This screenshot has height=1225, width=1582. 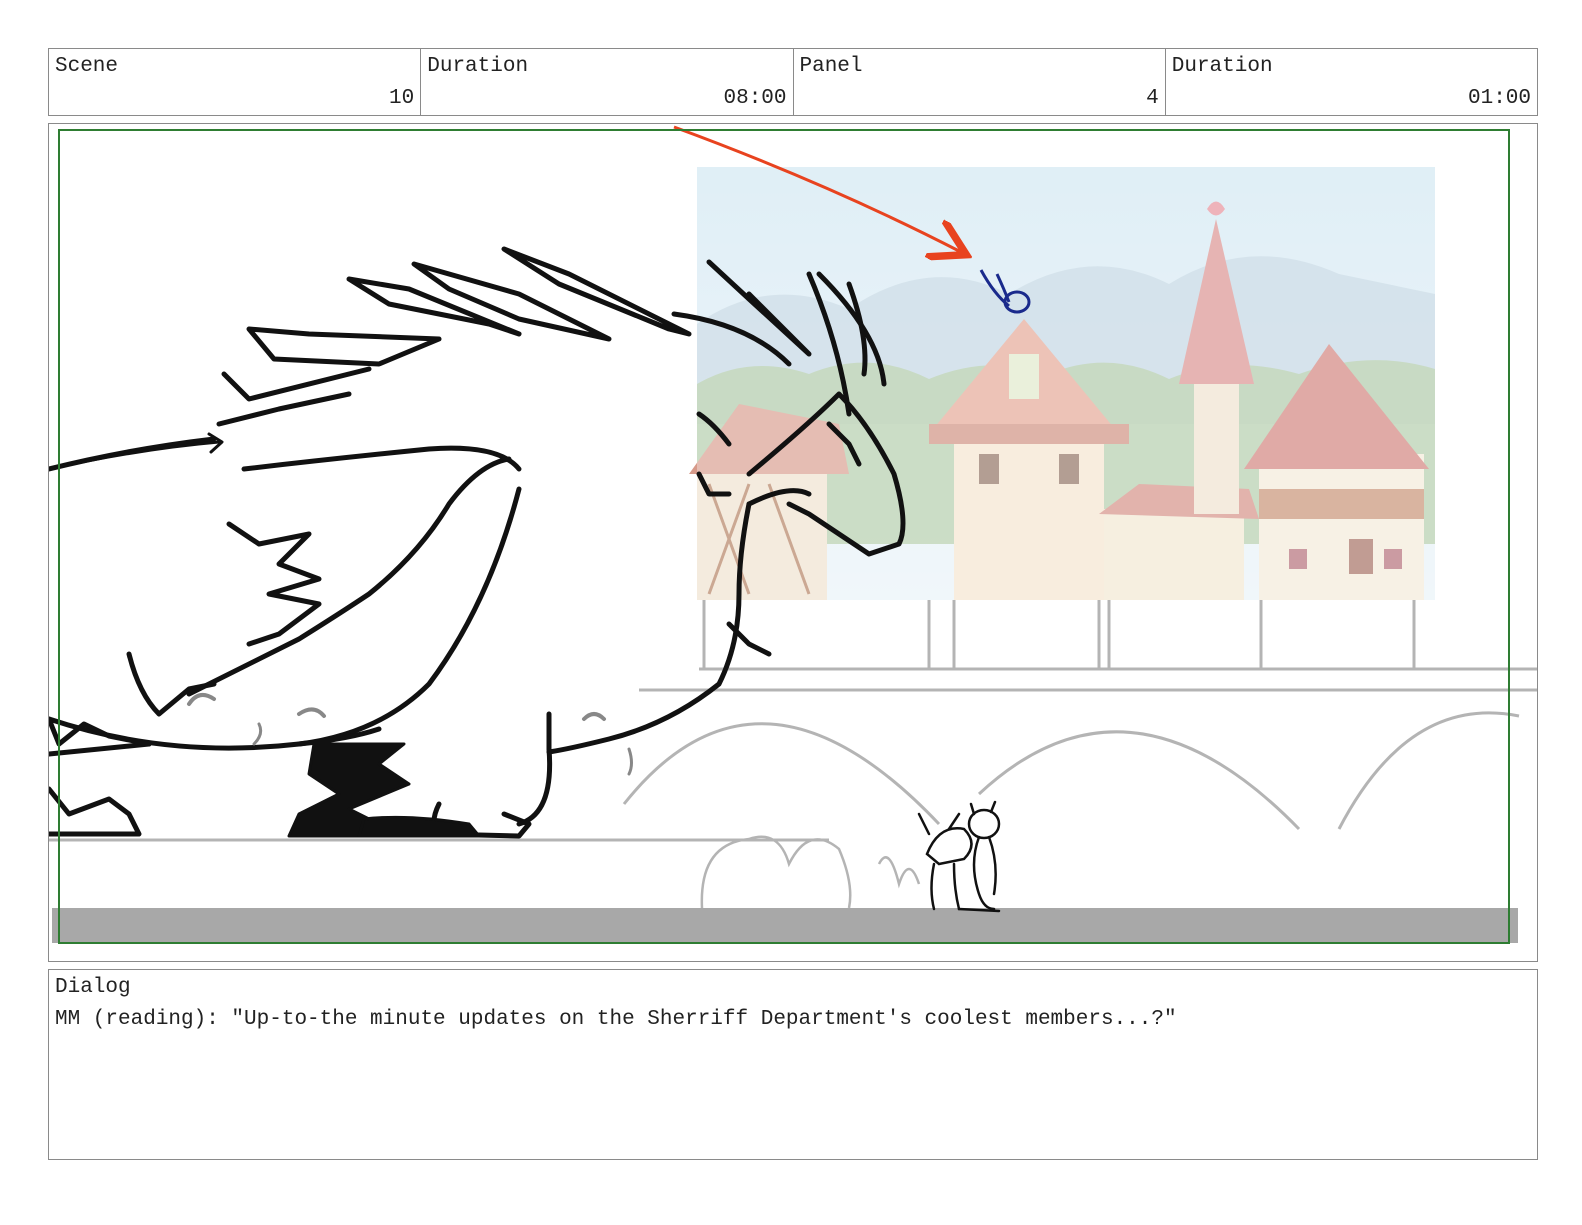 I want to click on scene-number: 10, so click(x=402, y=98).